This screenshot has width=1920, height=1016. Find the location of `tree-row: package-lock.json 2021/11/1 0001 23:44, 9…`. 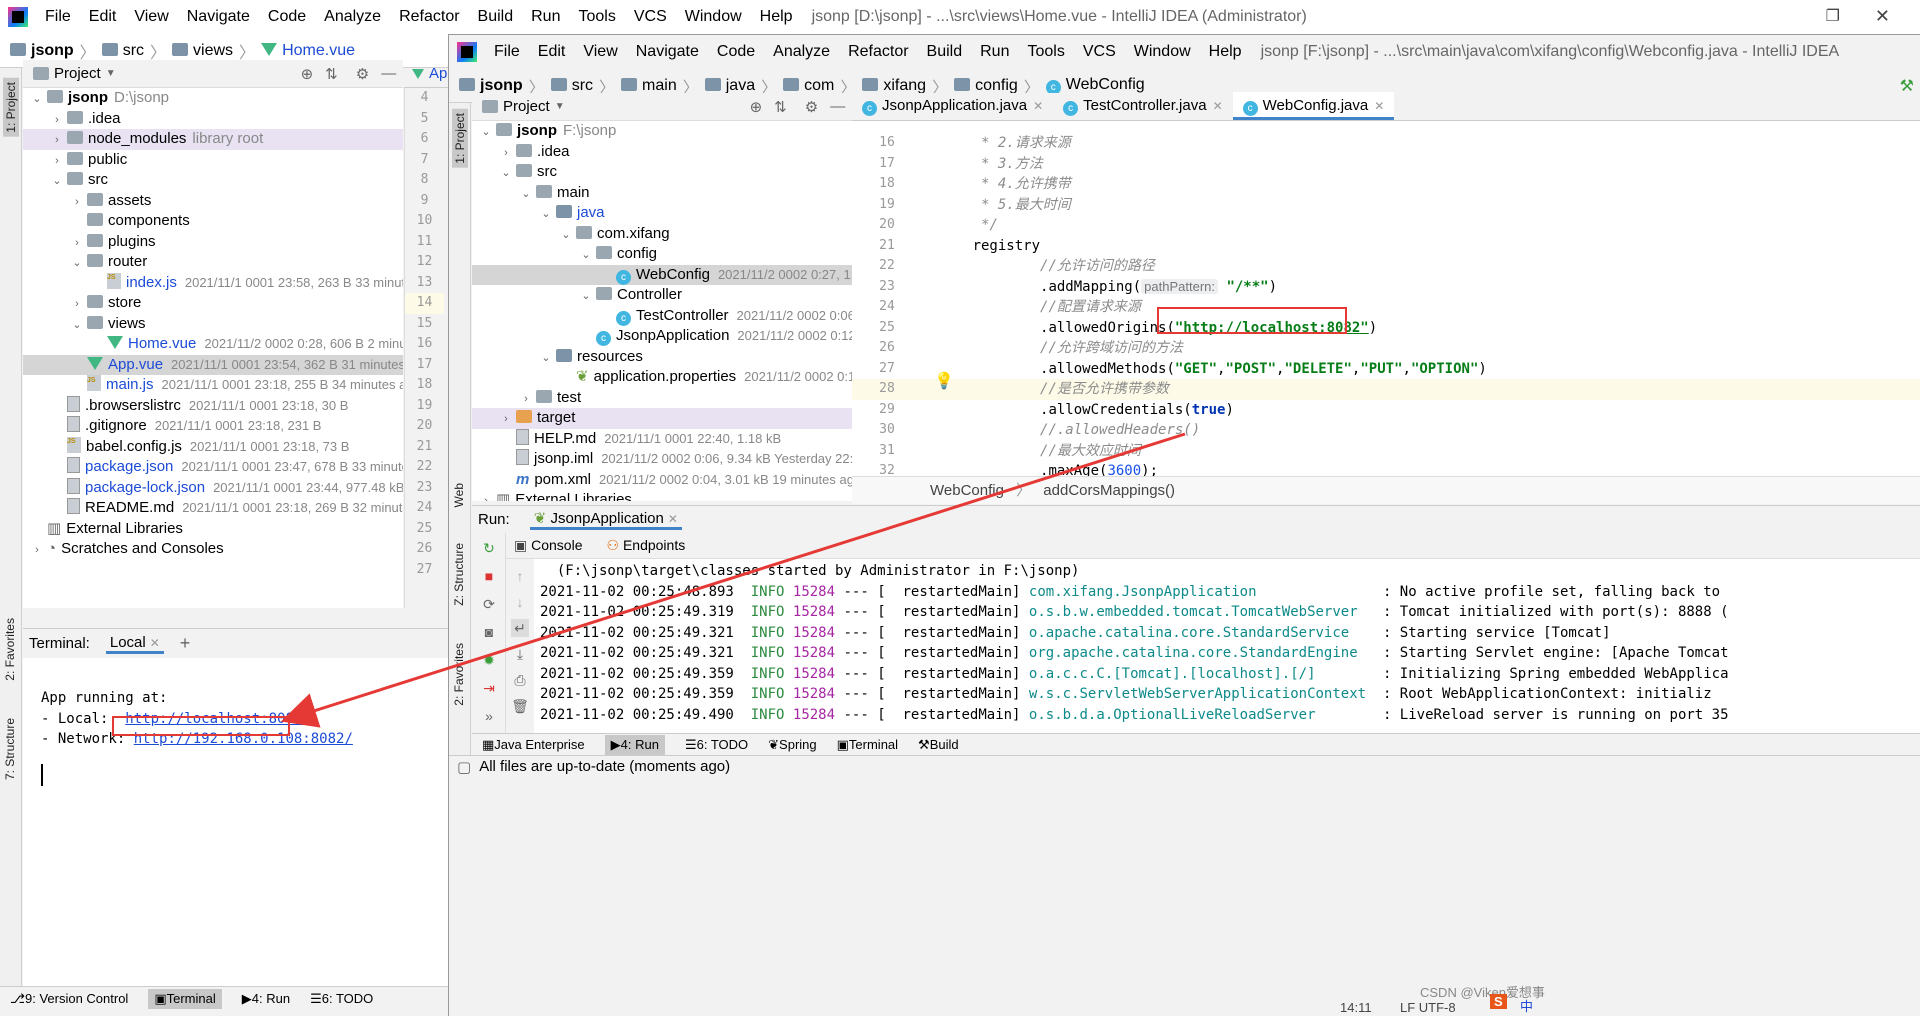

tree-row: package-lock.json 2021/11/1 0001 23:44, 9… is located at coordinates (213, 488).